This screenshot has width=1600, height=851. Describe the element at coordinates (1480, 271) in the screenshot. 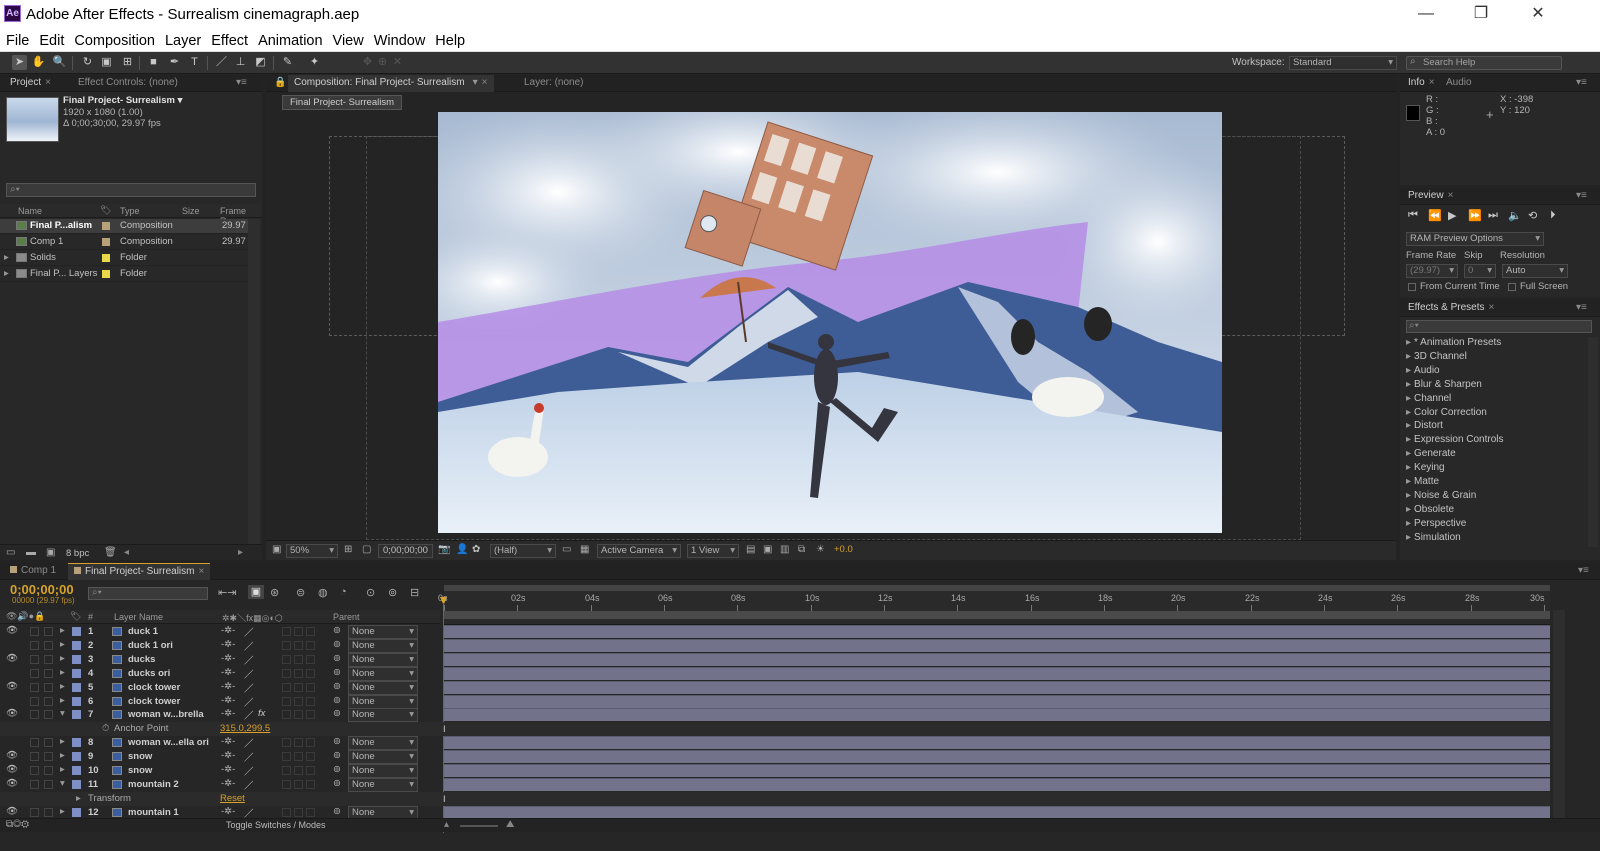

I see `skip-dropdown: 0` at that location.